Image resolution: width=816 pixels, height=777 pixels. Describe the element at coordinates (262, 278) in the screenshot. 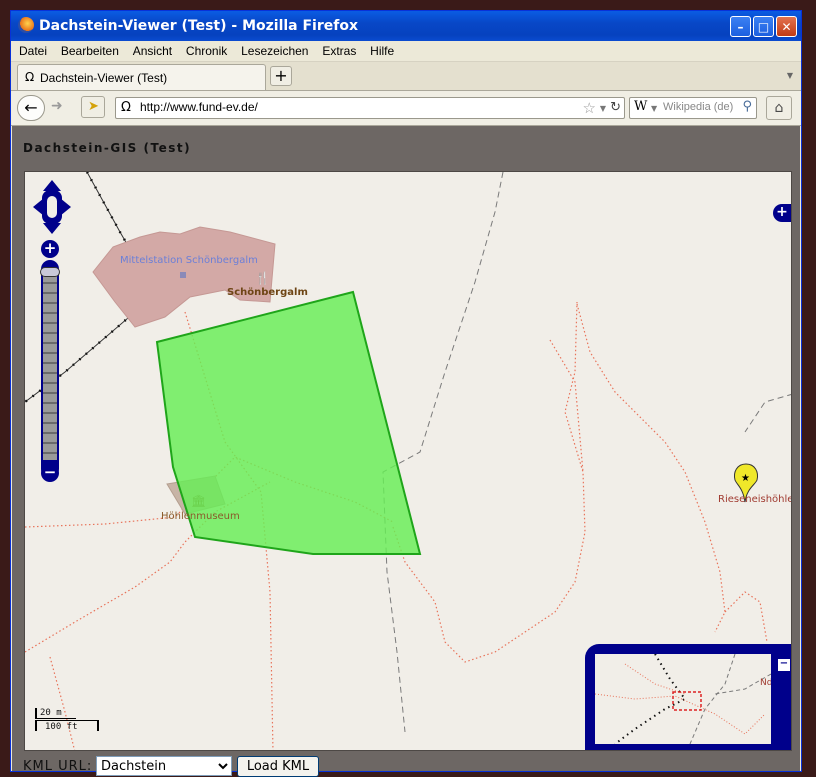

I see `restaurant-icon: 🍴` at that location.